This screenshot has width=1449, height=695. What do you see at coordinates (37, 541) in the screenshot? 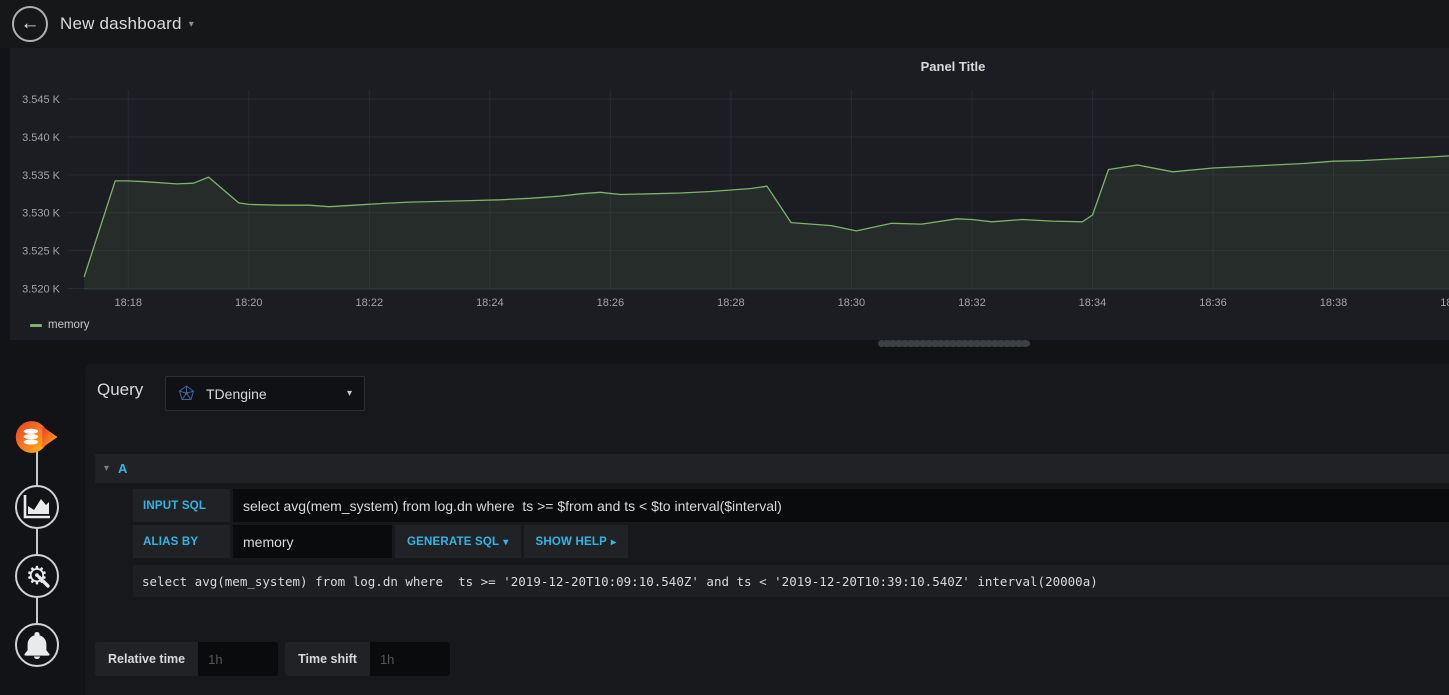
I see `tab-connector-line` at bounding box center [37, 541].